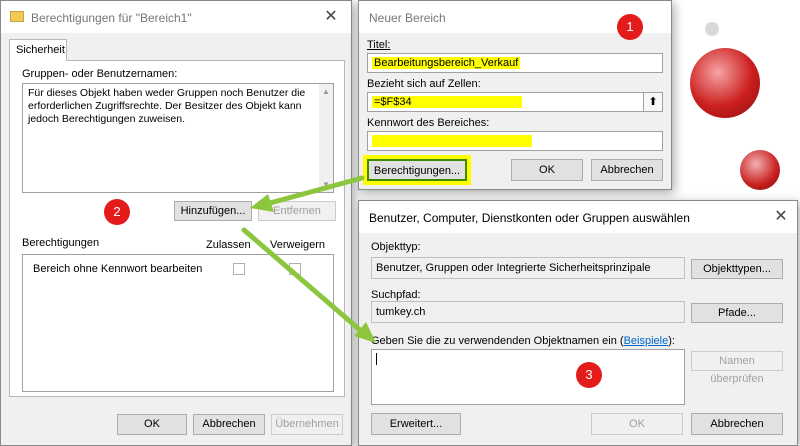 The width and height of the screenshot is (800, 446). I want to click on step-badge-2: 2, so click(117, 212).